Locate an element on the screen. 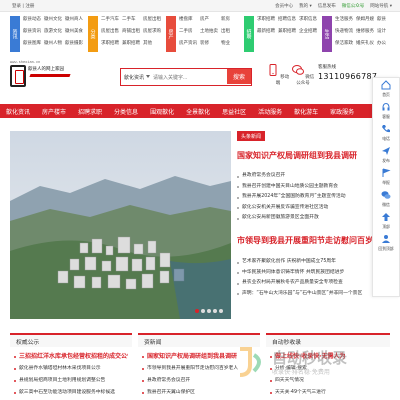  main-nav-item: 歙化游车 is located at coordinates (306, 111).